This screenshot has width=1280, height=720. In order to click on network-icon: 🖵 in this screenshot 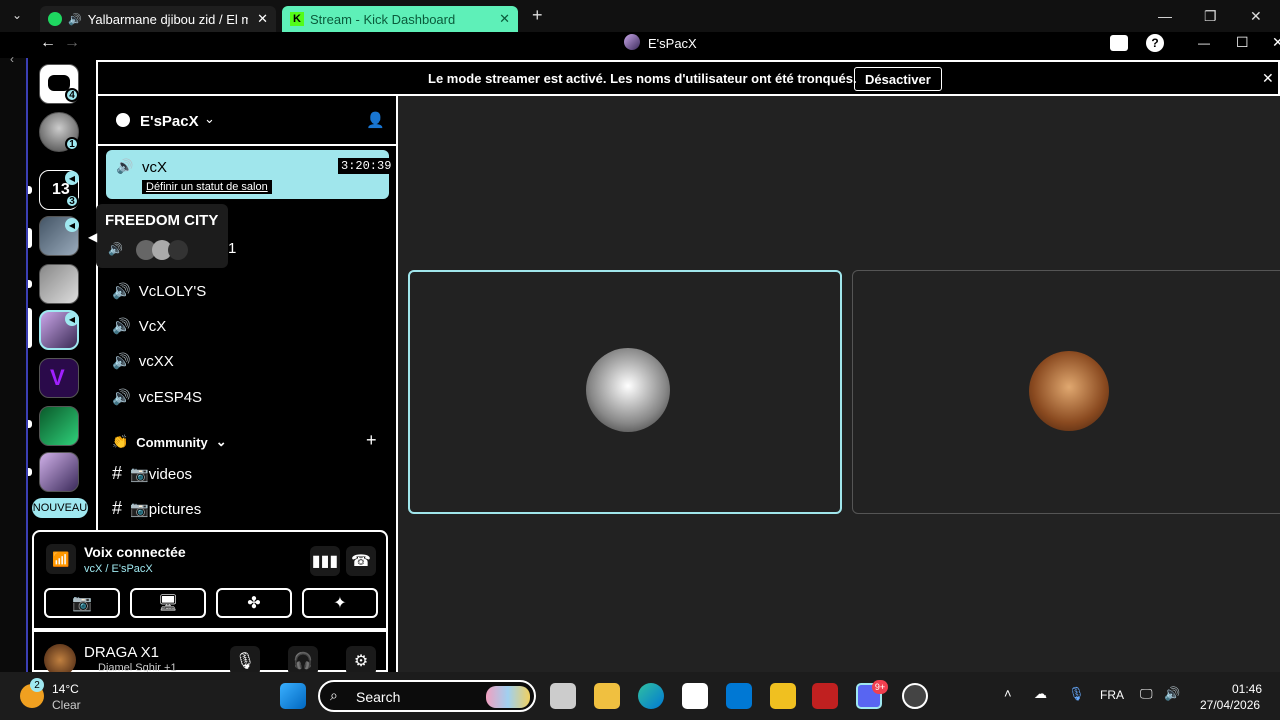, I will do `click(1146, 694)`.